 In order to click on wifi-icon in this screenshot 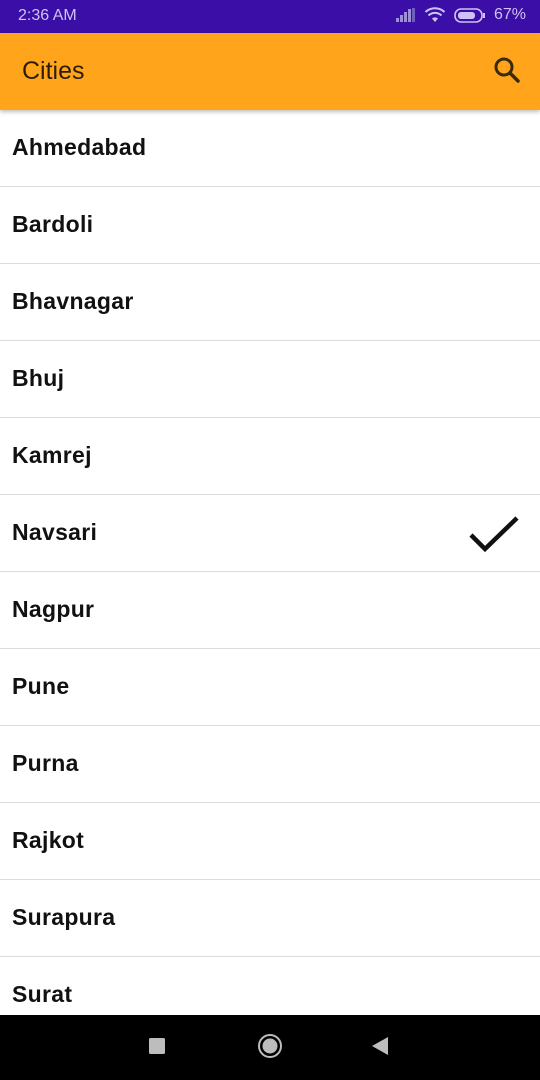, I will do `click(435, 15)`.